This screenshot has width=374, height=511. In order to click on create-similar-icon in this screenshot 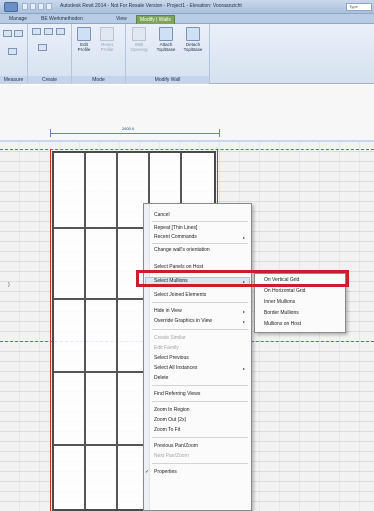, I will do `click(60, 31)`.